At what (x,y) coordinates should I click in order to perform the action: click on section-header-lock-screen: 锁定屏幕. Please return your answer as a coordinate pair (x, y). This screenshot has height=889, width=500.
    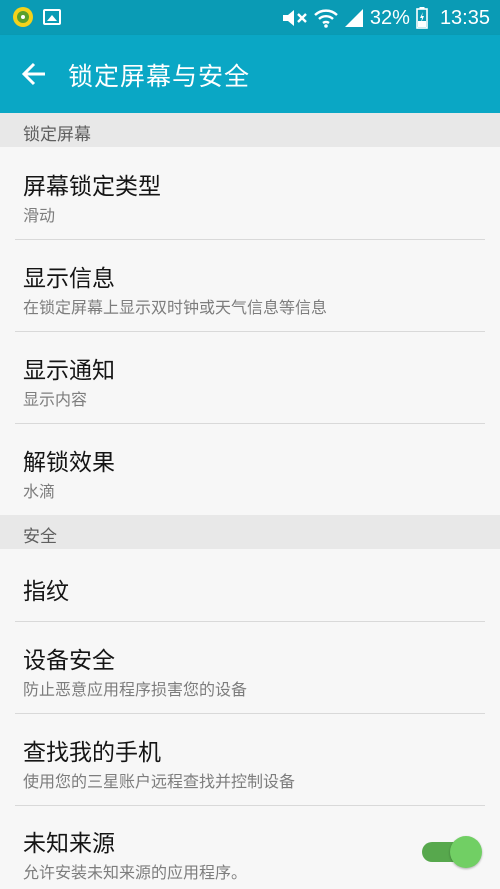
    Looking at the image, I should click on (250, 130).